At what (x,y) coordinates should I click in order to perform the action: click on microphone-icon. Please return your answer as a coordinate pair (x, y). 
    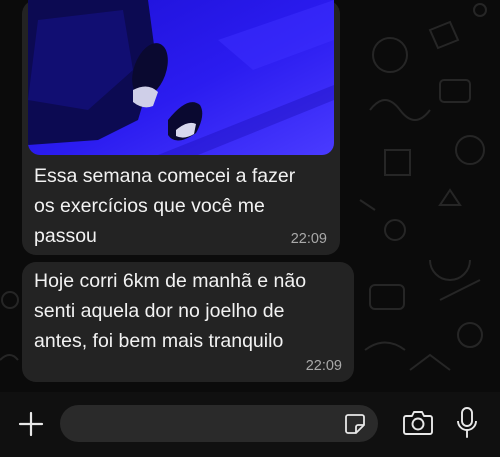
    Looking at the image, I should click on (467, 423).